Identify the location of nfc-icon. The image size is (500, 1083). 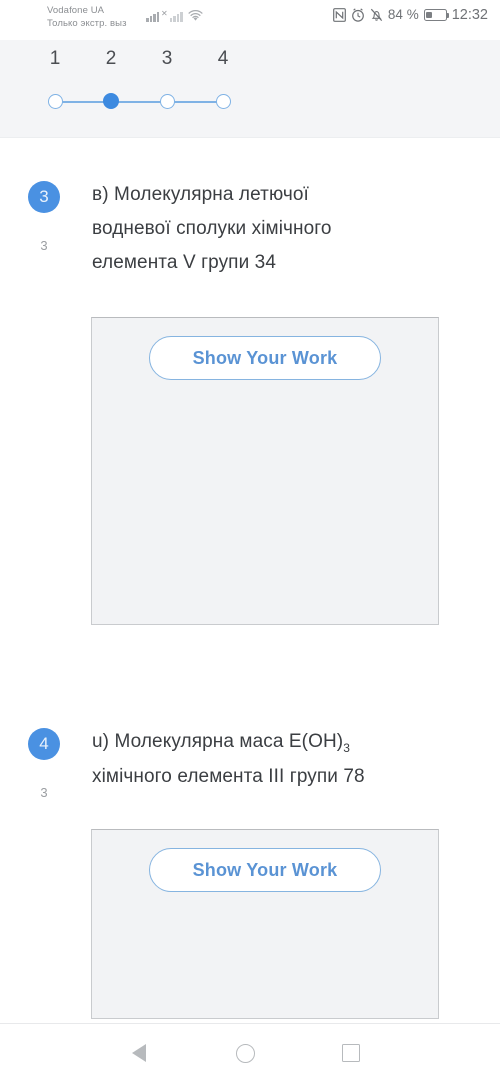
(339, 15).